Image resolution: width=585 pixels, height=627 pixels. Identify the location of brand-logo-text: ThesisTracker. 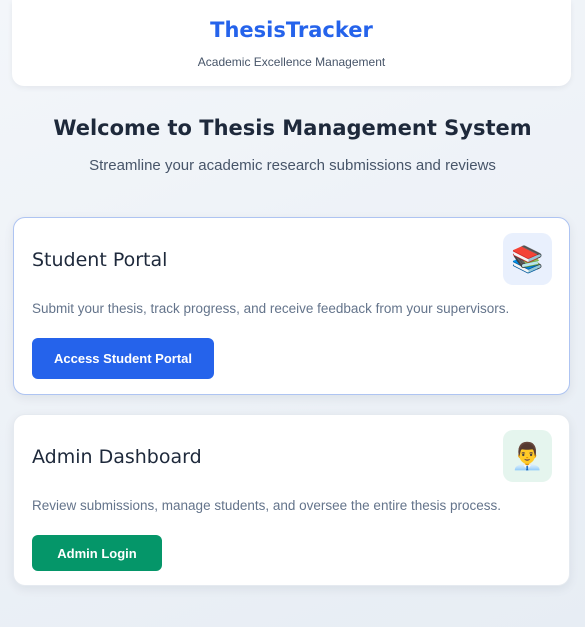
(291, 30).